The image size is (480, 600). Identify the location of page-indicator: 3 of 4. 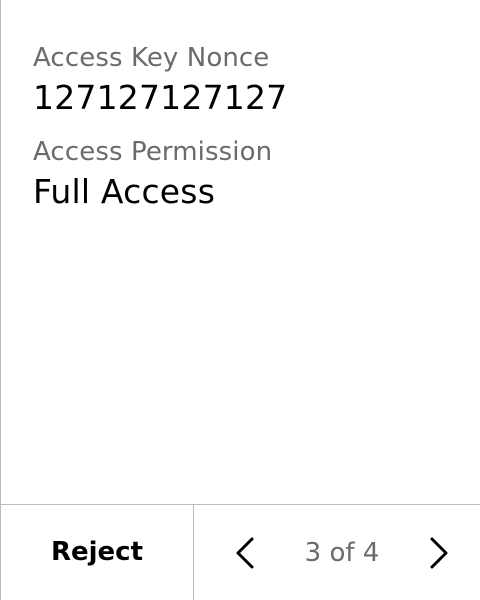
(342, 552).